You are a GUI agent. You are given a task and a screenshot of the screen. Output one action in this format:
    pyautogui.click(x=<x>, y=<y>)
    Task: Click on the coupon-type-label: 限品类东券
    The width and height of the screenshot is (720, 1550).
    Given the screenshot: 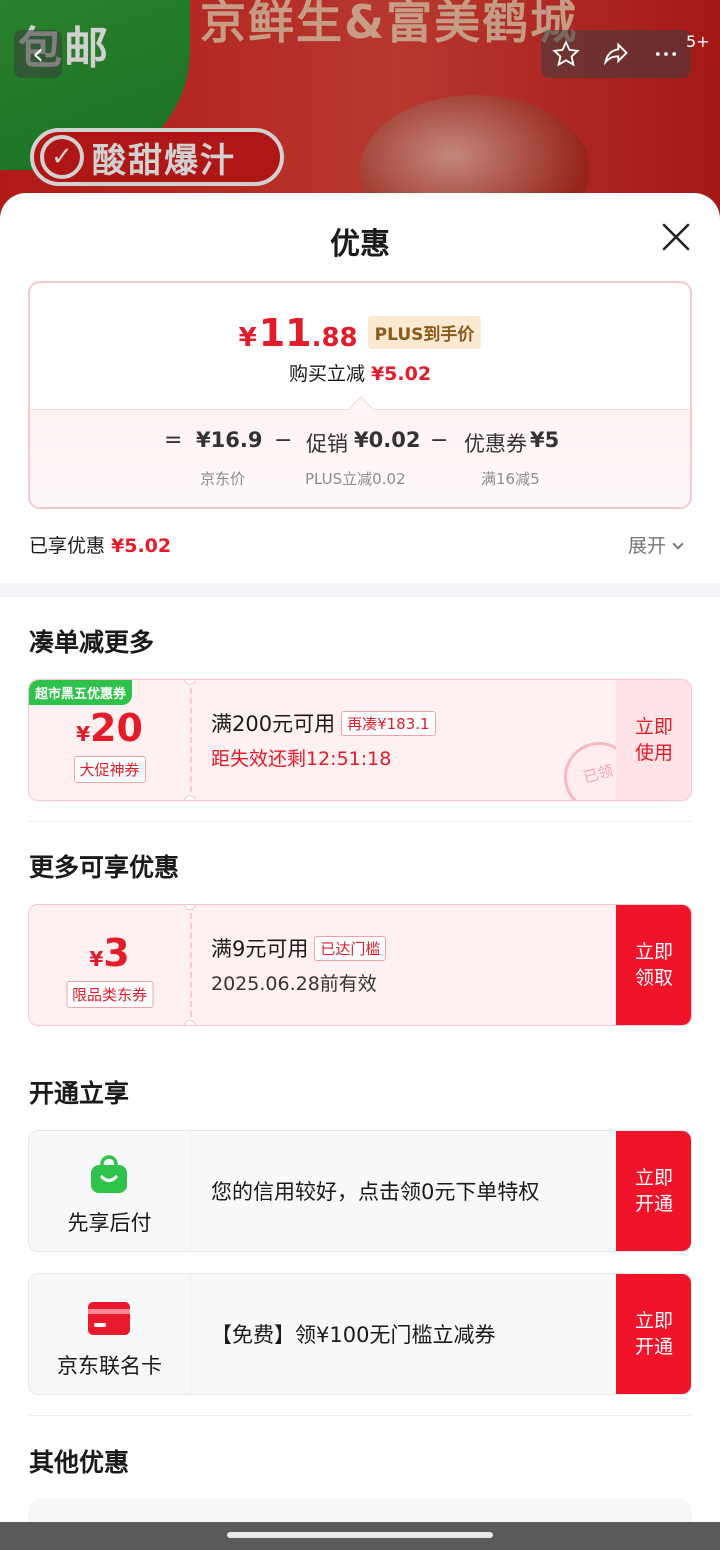 What is the action you would take?
    pyautogui.click(x=109, y=994)
    